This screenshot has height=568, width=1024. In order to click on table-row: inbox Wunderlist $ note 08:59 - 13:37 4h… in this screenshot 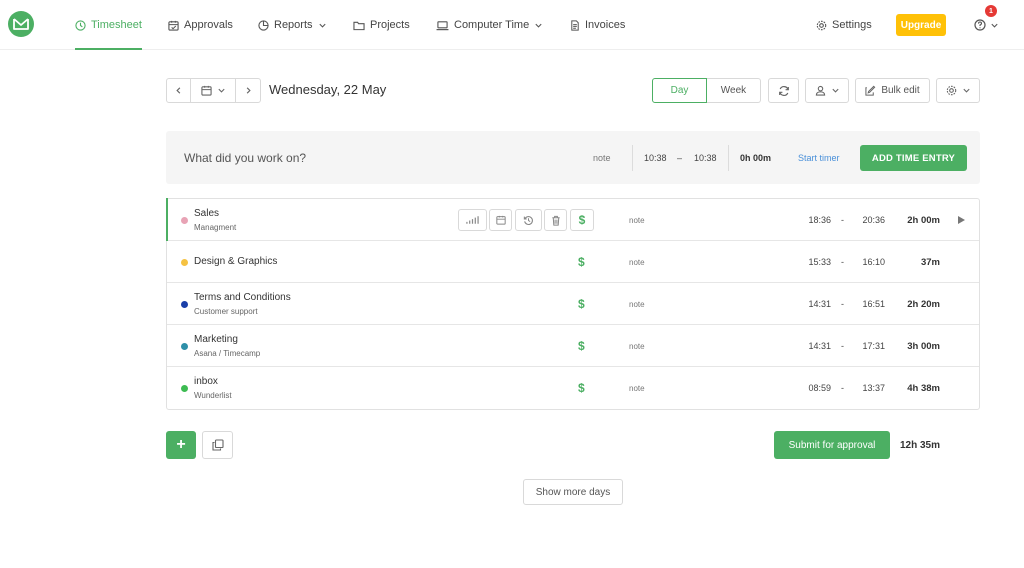, I will do `click(573, 388)`.